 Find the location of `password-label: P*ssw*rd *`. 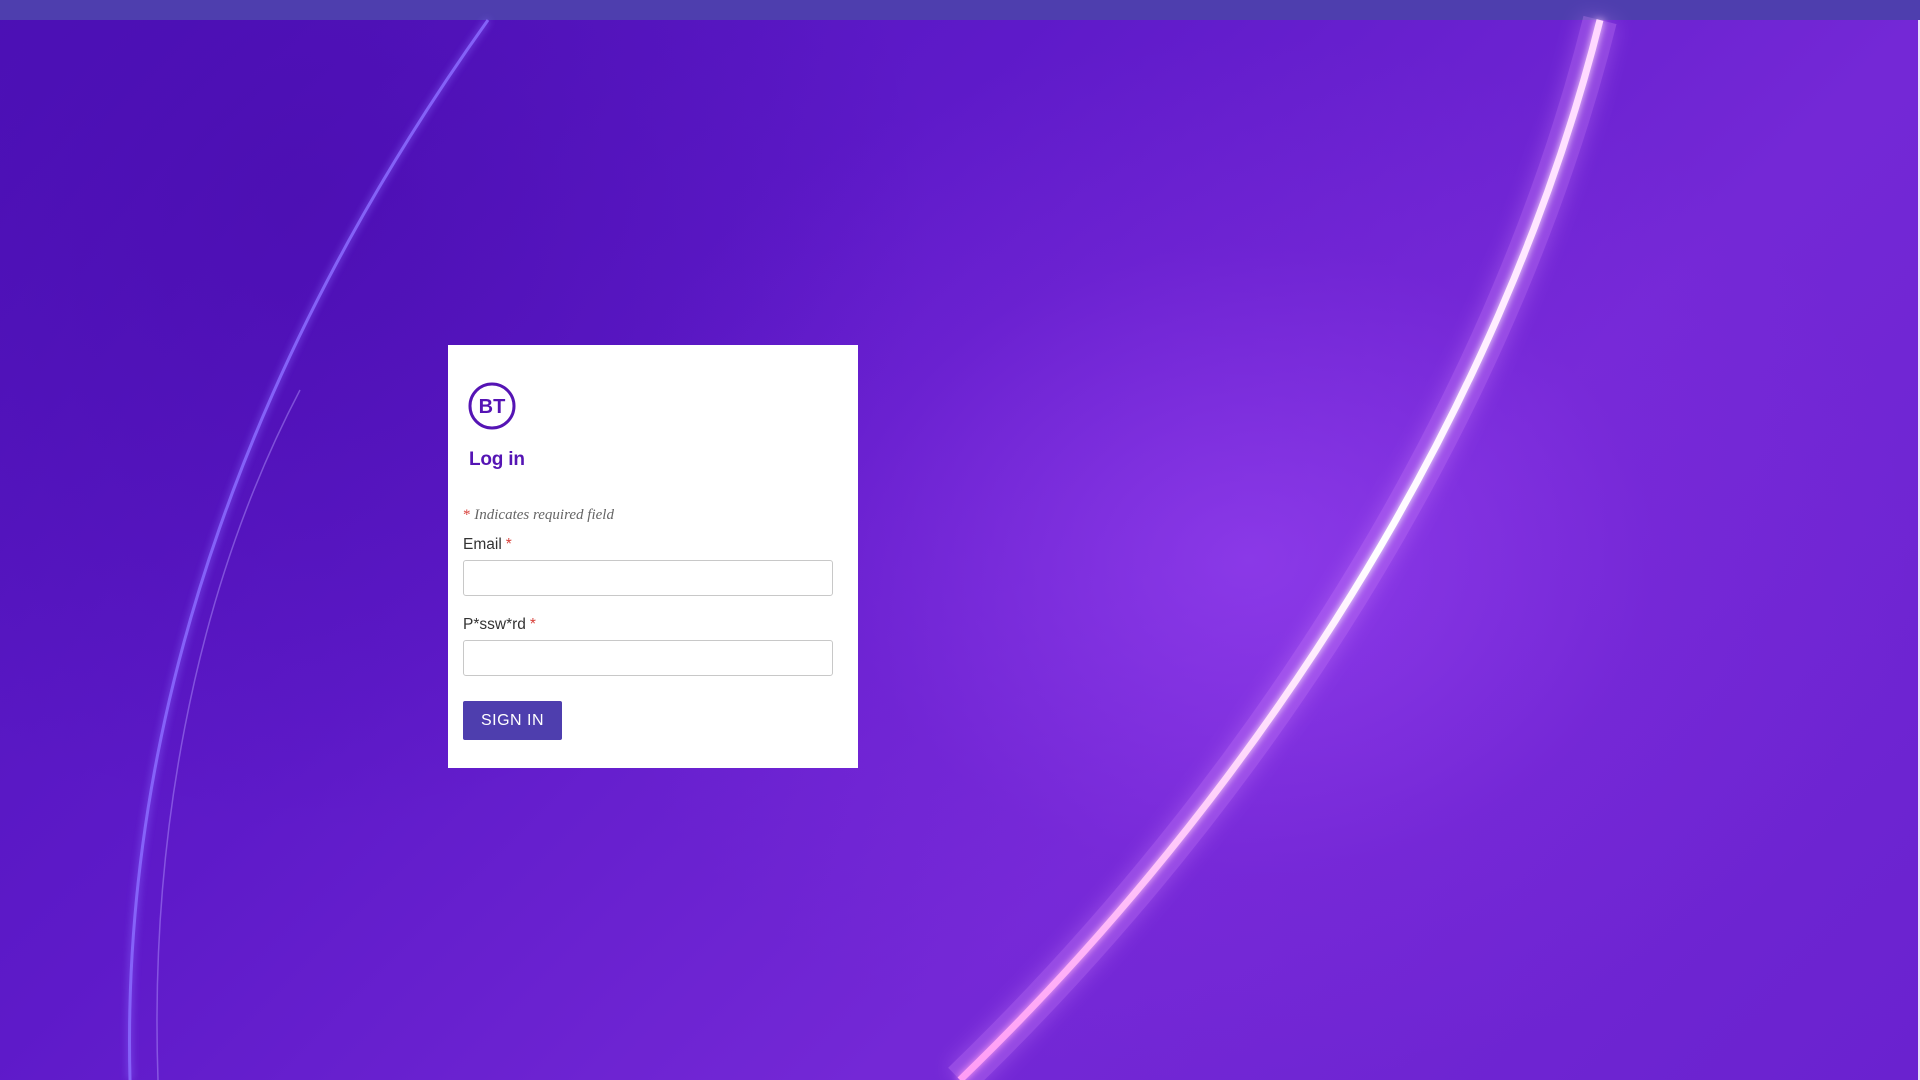

password-label: P*ssw*rd * is located at coordinates (499, 625).